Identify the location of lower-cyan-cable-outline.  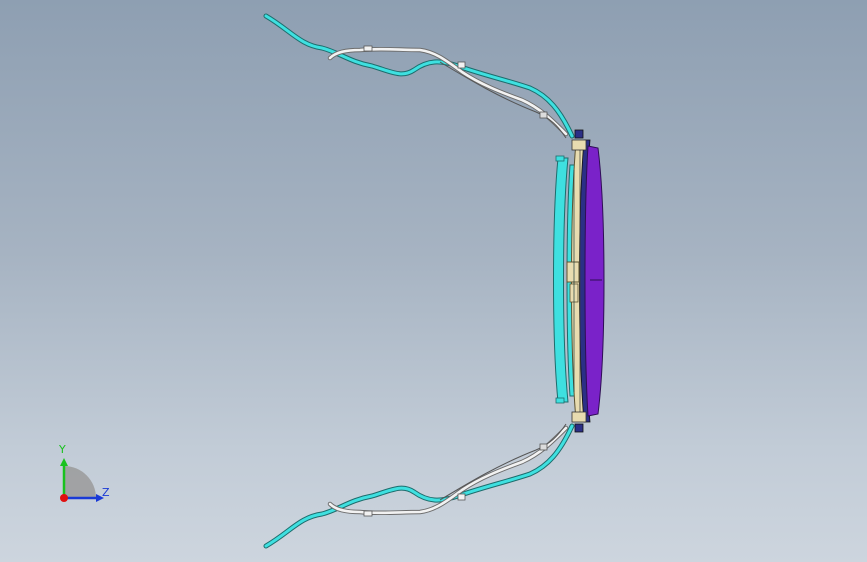
(419, 486).